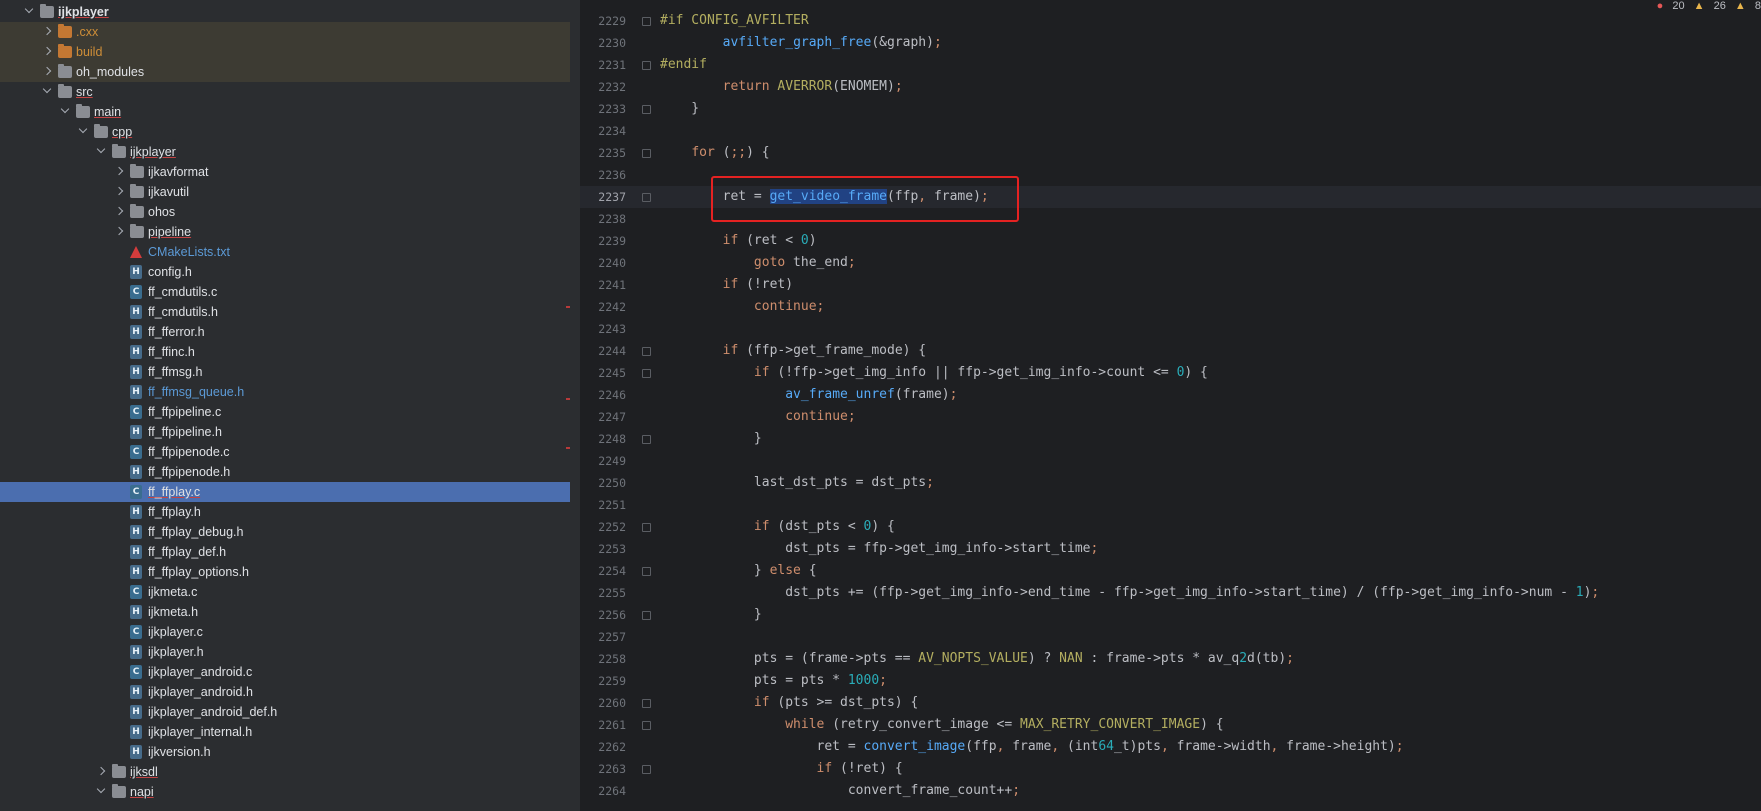 The image size is (1761, 811). I want to click on tree-file: Hff_fferror.h, so click(285, 332).